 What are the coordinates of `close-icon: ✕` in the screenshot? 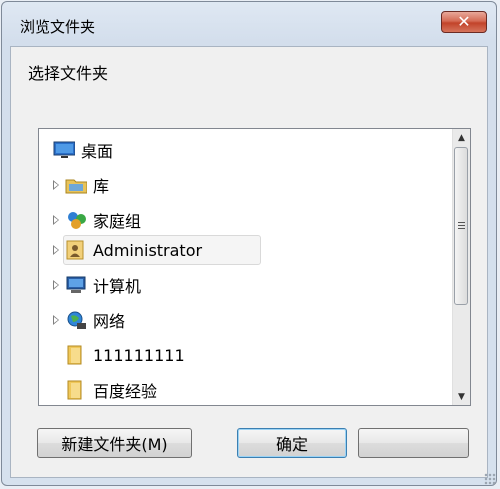 It's located at (464, 21).